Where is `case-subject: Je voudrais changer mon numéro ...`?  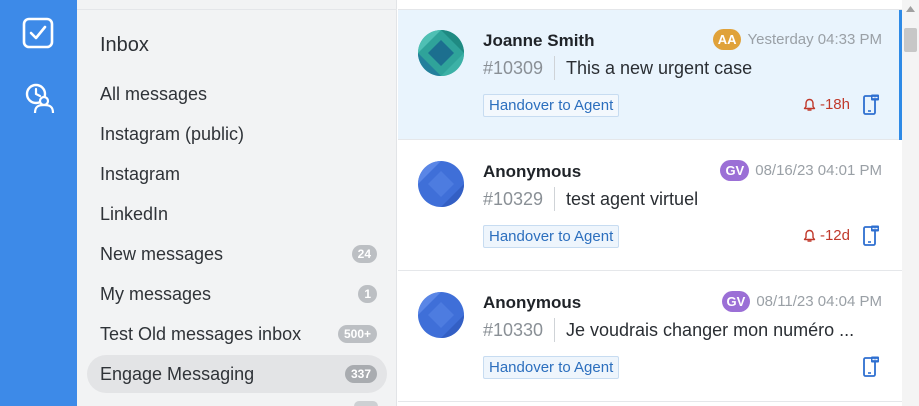
case-subject: Je voudrais changer mon numéro ... is located at coordinates (710, 330).